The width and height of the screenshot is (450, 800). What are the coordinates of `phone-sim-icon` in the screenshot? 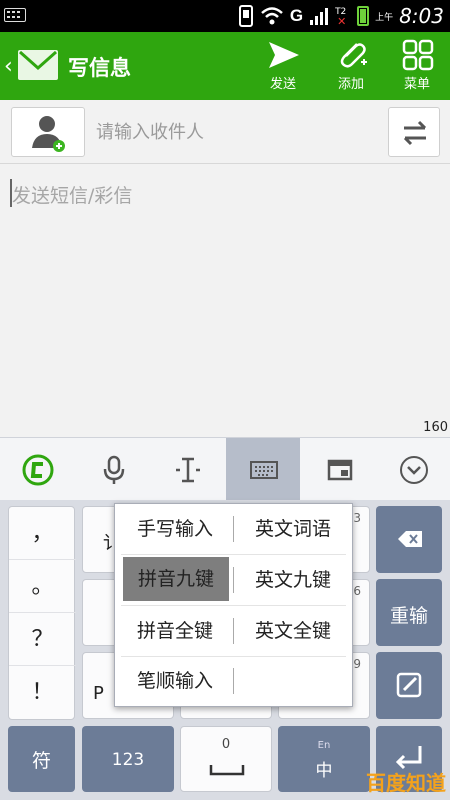 It's located at (245, 16).